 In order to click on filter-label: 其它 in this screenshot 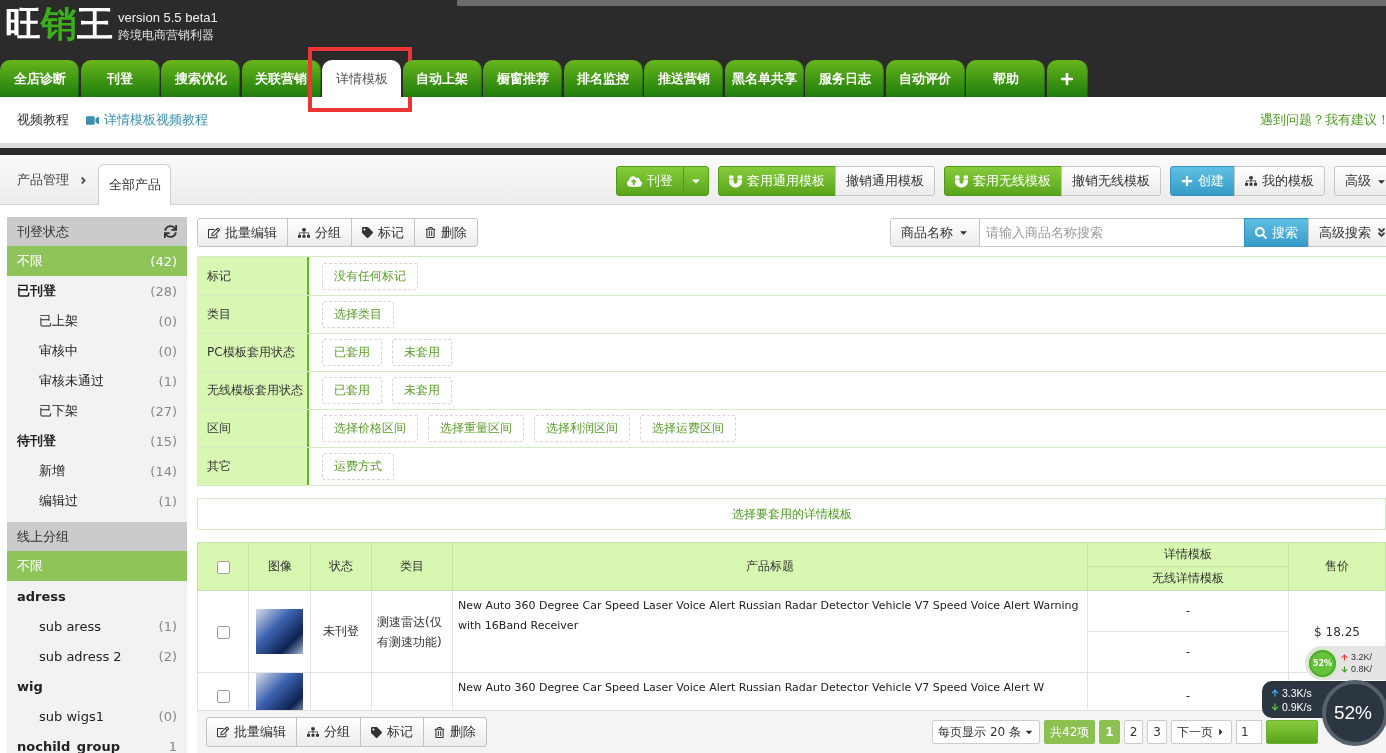, I will do `click(253, 466)`.